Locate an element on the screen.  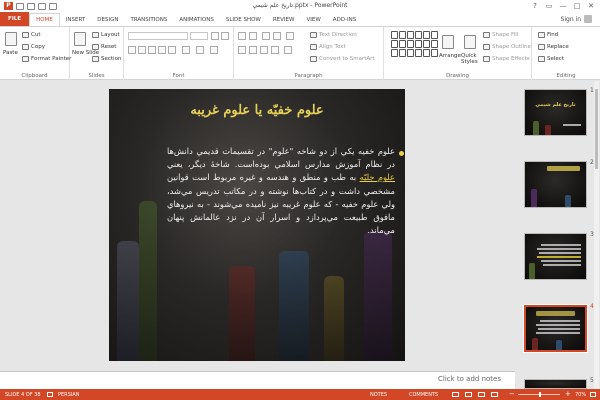
italic-icon is located at coordinates (142, 50).